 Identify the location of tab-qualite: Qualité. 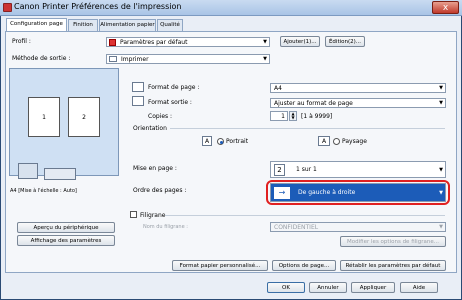
(170, 25).